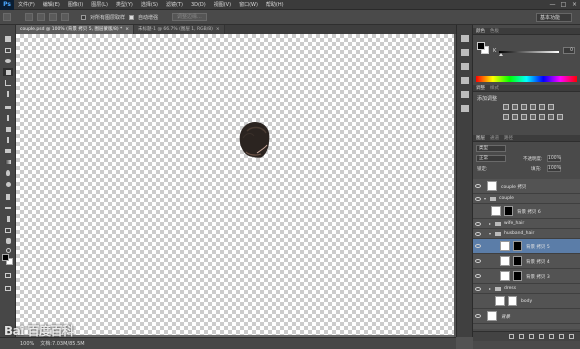 The height and width of the screenshot is (349, 580). What do you see at coordinates (494, 138) in the screenshot?
I see `tab-channels: 通道` at bounding box center [494, 138].